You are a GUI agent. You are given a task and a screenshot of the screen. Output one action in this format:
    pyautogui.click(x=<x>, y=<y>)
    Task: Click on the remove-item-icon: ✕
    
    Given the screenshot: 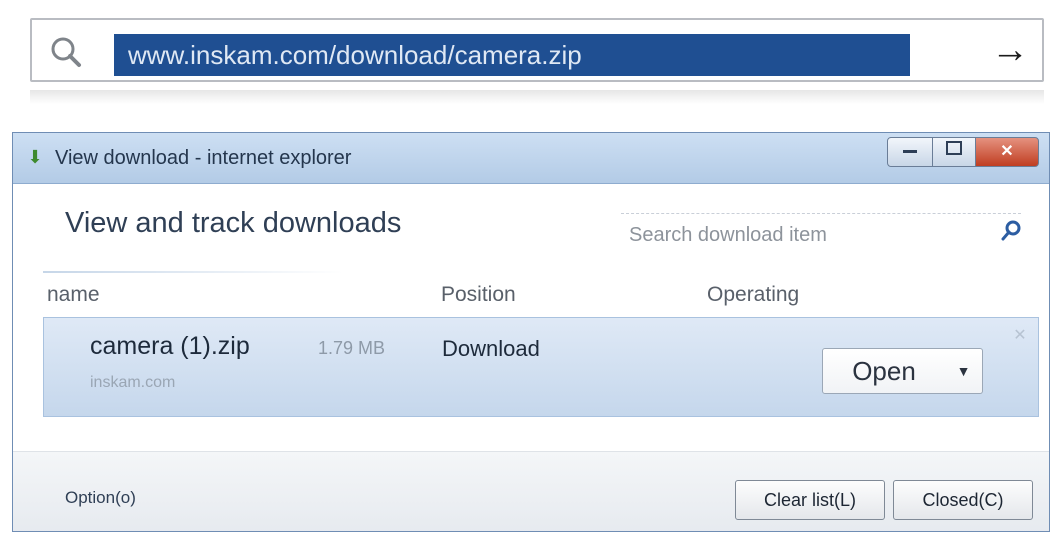 What is the action you would take?
    pyautogui.click(x=1020, y=336)
    